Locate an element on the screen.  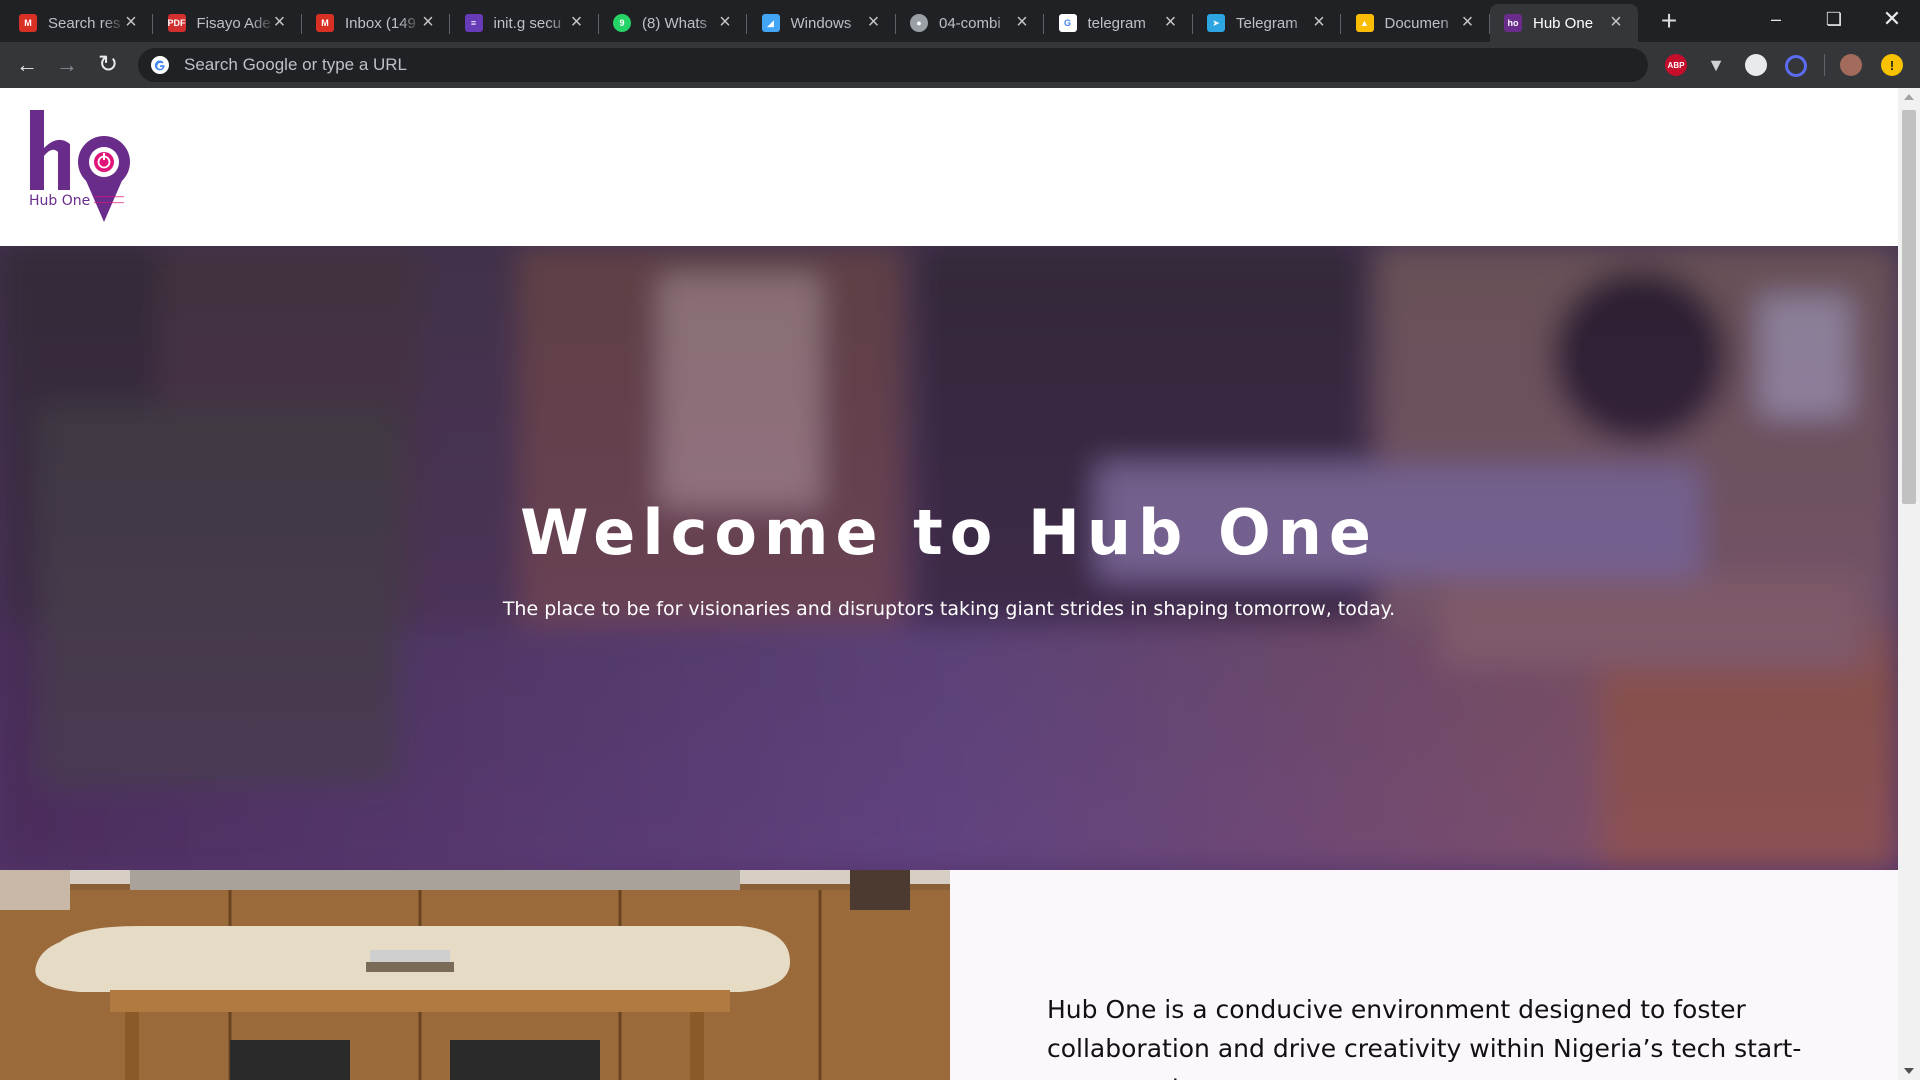
address-bar is located at coordinates (893, 65).